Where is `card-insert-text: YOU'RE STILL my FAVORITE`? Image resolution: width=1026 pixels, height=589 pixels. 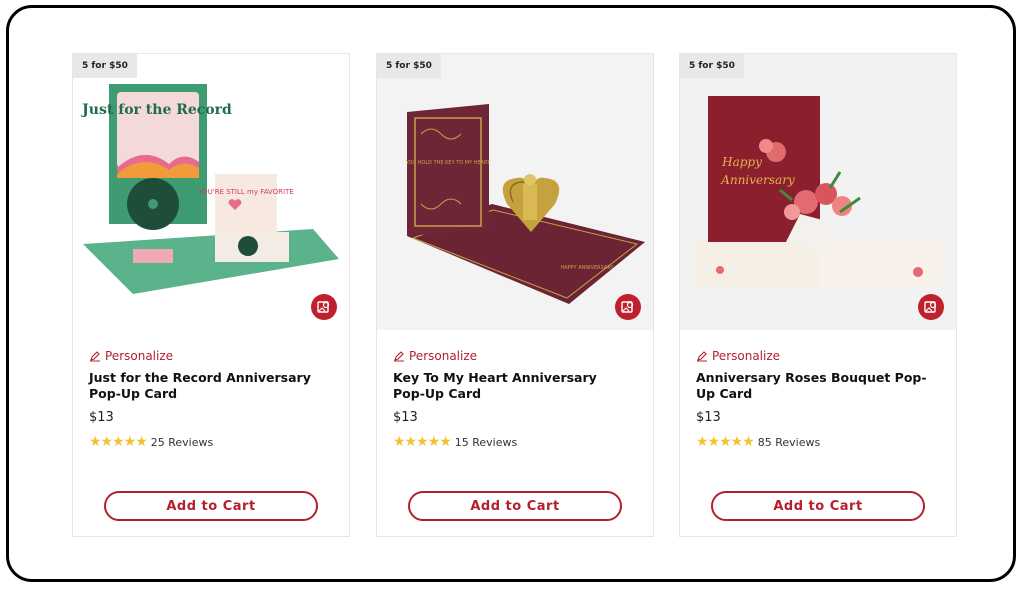 card-insert-text: YOU'RE STILL my FAVORITE is located at coordinates (245, 192).